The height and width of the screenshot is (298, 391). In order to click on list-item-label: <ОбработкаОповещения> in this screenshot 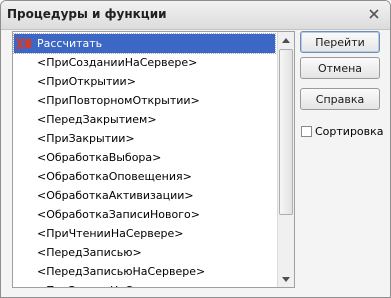, I will do `click(114, 176)`.